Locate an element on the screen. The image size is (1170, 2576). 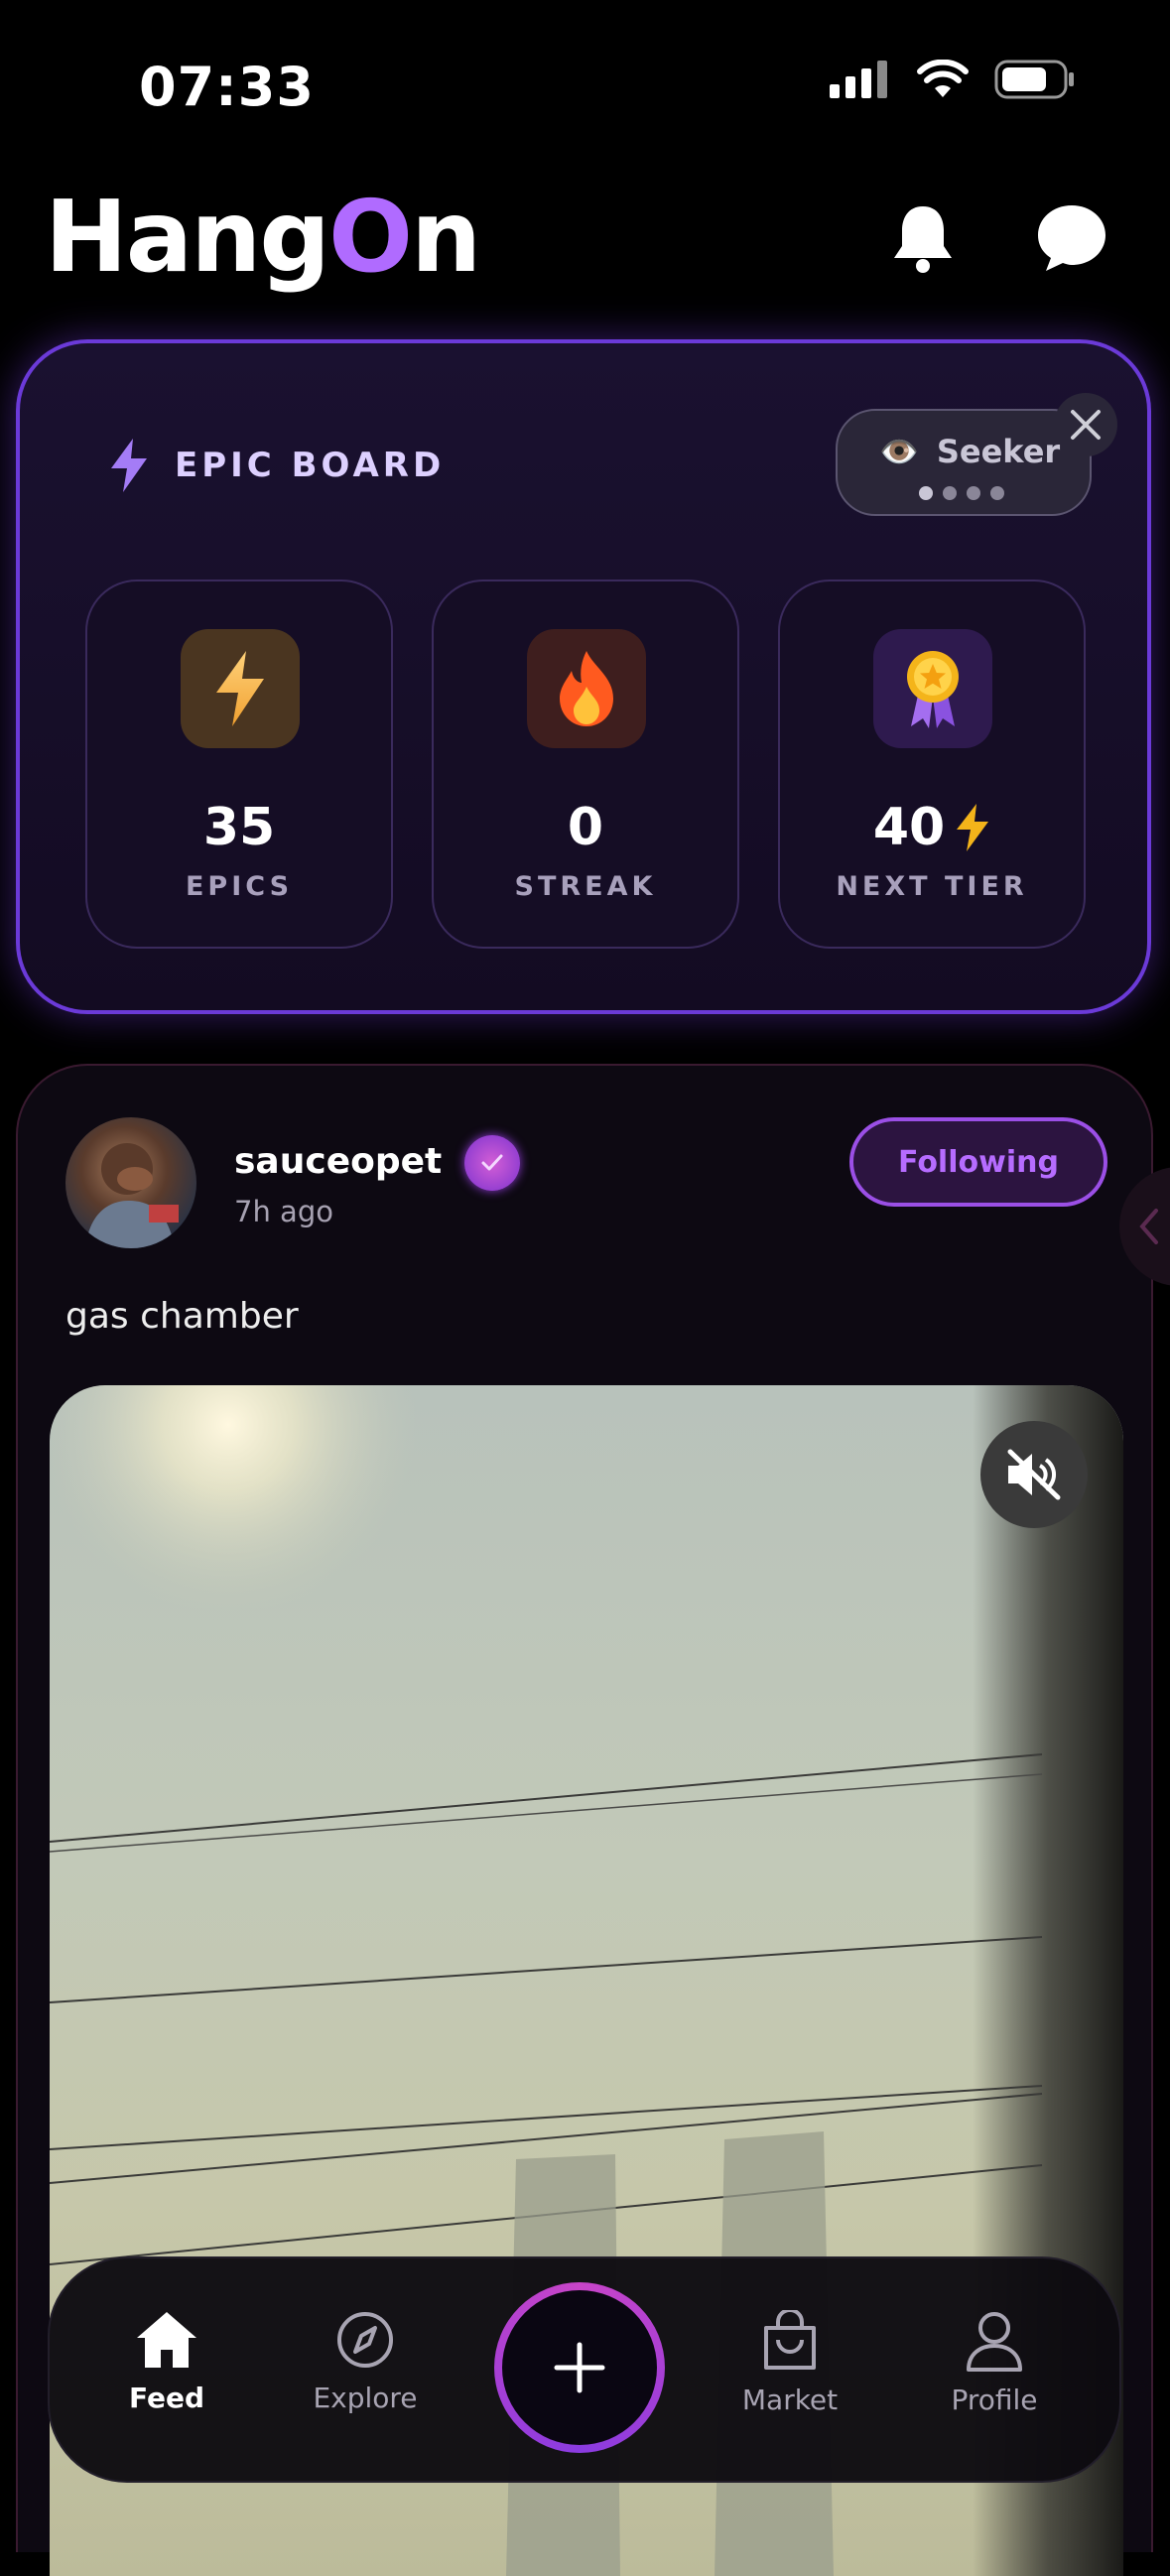
eye-icon: 👁️ is located at coordinates (899, 452).